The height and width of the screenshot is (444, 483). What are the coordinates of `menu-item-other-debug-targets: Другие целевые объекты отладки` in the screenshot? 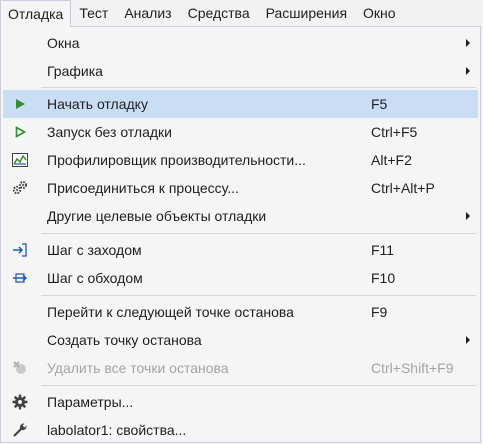 It's located at (240, 216).